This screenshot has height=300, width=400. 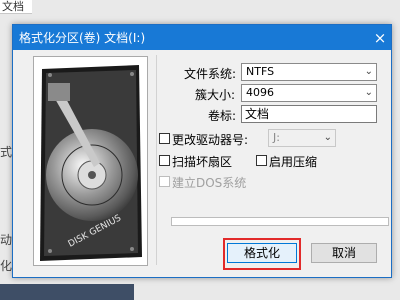 I want to click on progress-bar, so click(x=280, y=221).